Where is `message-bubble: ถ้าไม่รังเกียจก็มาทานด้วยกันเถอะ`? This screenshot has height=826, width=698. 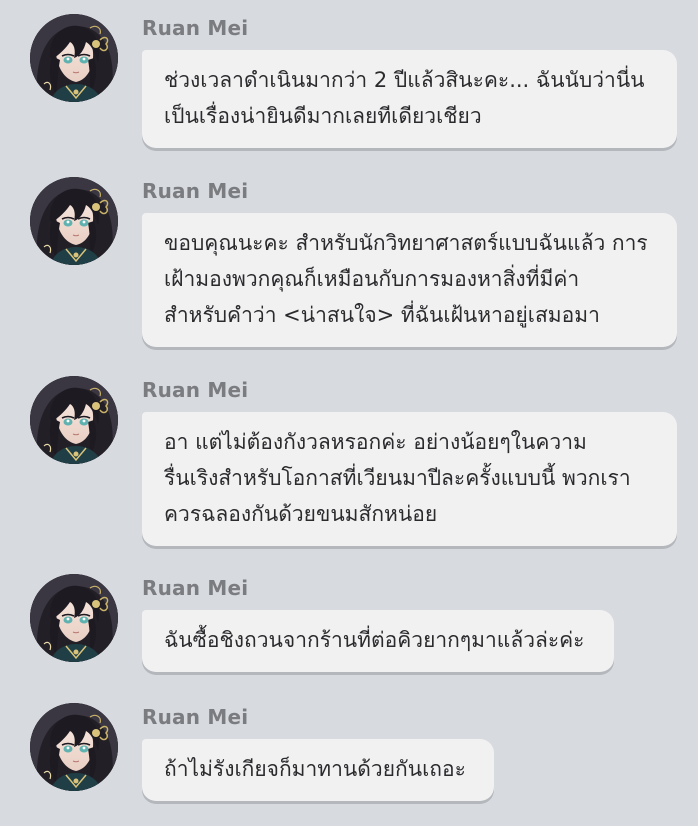 message-bubble: ถ้าไม่รังเกียจก็มาทานด้วยกันเถอะ is located at coordinates (318, 770).